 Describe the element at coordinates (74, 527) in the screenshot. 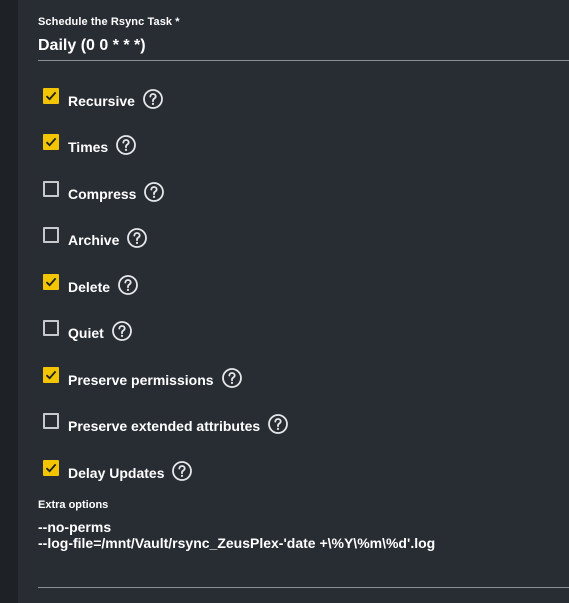

I see `extra-options-line-1: --no-perms` at that location.